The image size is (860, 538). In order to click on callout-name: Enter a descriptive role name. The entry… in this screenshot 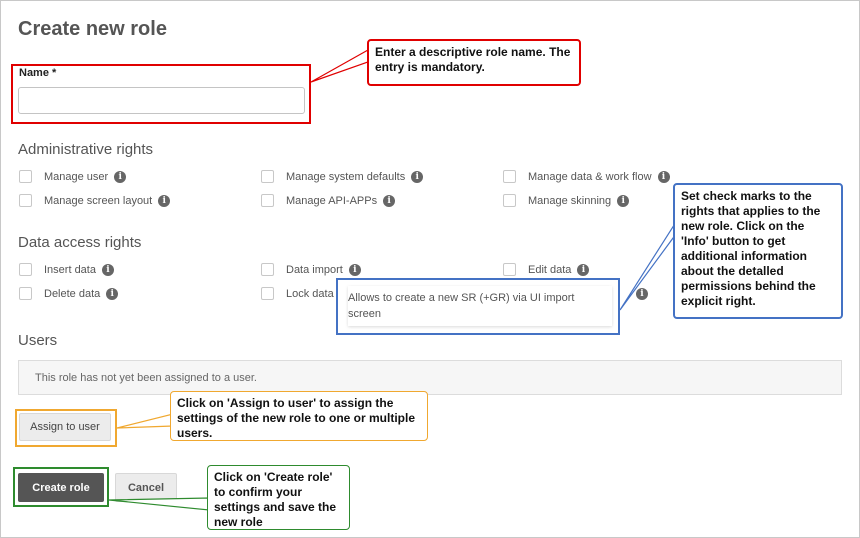, I will do `click(474, 62)`.